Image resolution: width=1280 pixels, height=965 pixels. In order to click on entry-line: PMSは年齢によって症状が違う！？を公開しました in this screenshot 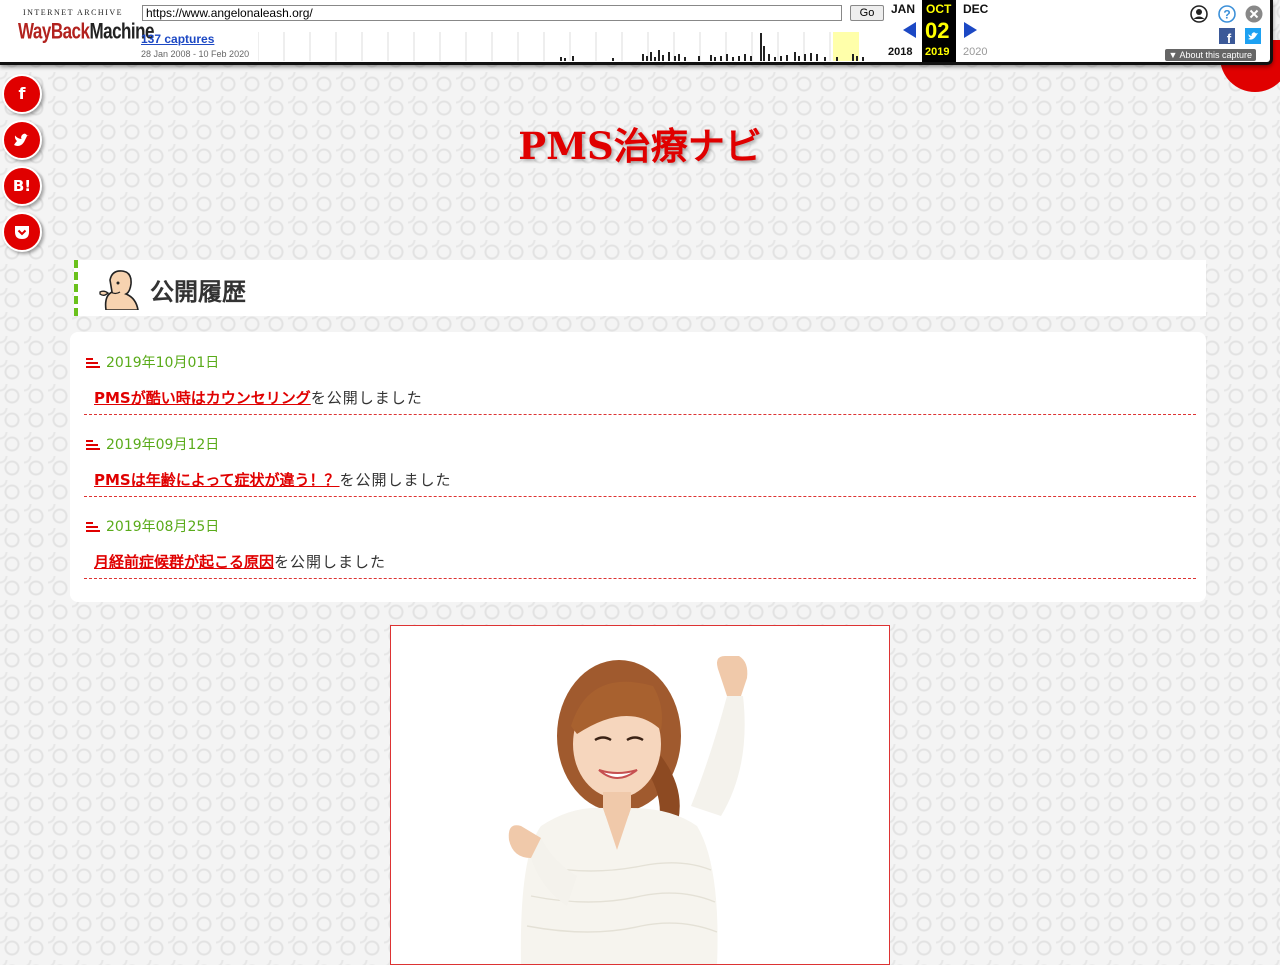, I will do `click(273, 479)`.